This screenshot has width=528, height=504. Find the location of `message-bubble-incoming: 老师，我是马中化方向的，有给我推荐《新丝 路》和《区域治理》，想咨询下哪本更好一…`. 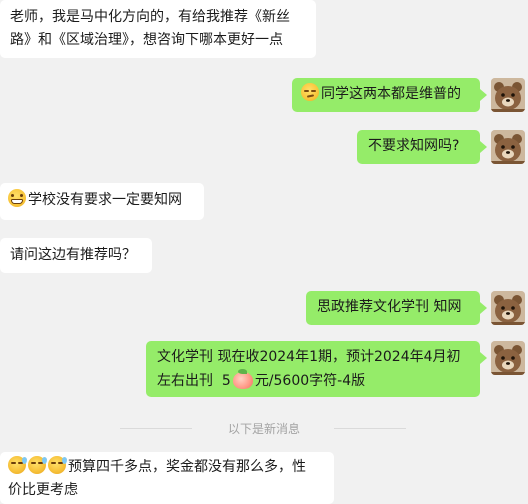

message-bubble-incoming: 老师，我是马中化方向的，有给我推荐《新丝 路》和《区域治理》，想咨询下哪本更好一… is located at coordinates (158, 29).